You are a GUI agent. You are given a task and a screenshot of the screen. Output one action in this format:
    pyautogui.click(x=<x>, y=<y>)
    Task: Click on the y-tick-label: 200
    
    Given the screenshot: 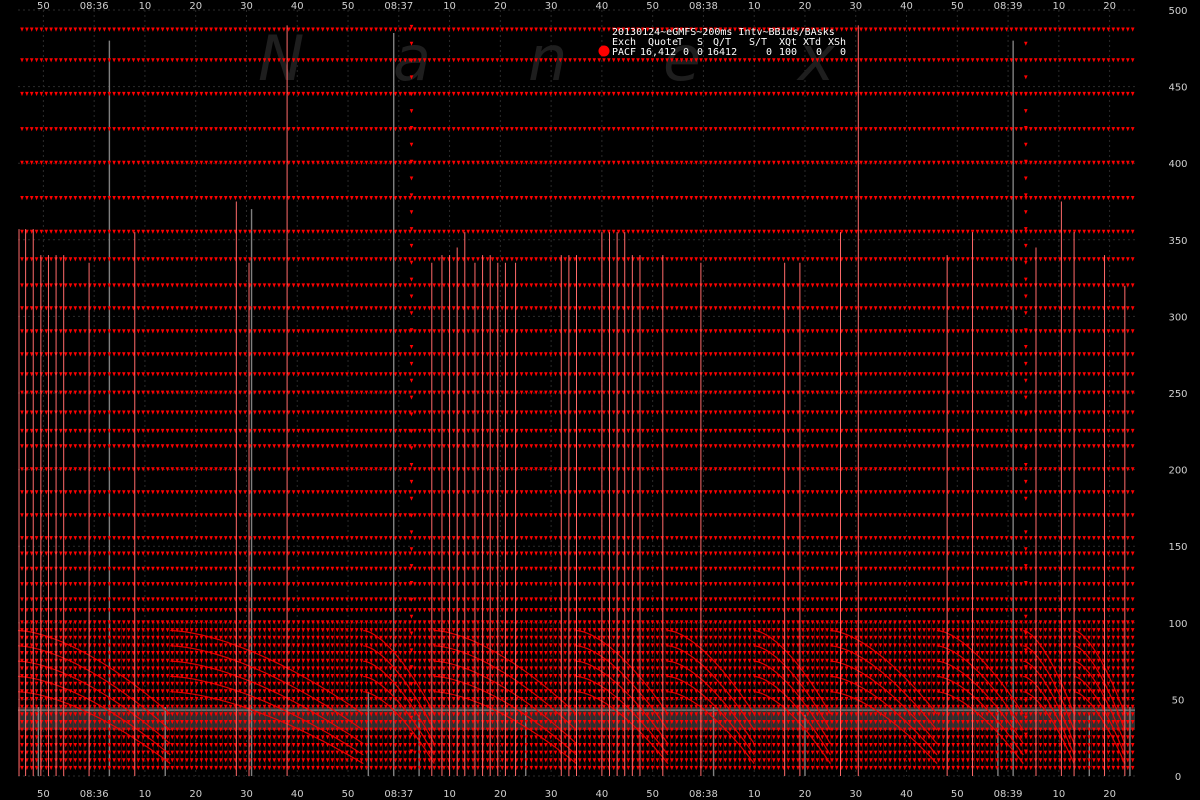 What is the action you would take?
    pyautogui.click(x=1177, y=471)
    